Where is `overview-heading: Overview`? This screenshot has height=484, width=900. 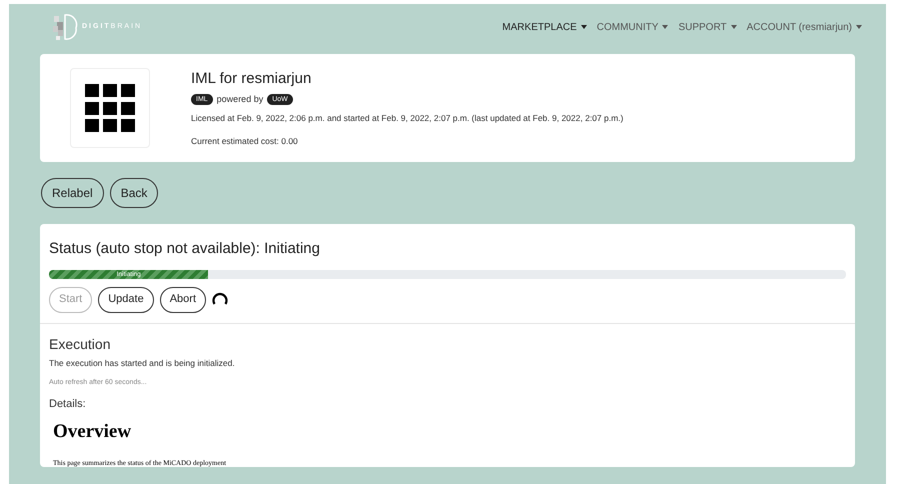
overview-heading: Overview is located at coordinates (92, 432).